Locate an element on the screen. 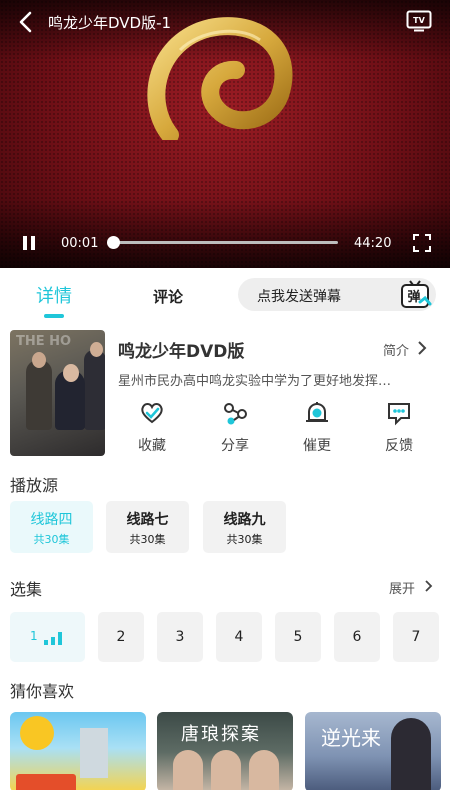 This screenshot has height=790, width=450. tab-comments: 评论 is located at coordinates (168, 296).